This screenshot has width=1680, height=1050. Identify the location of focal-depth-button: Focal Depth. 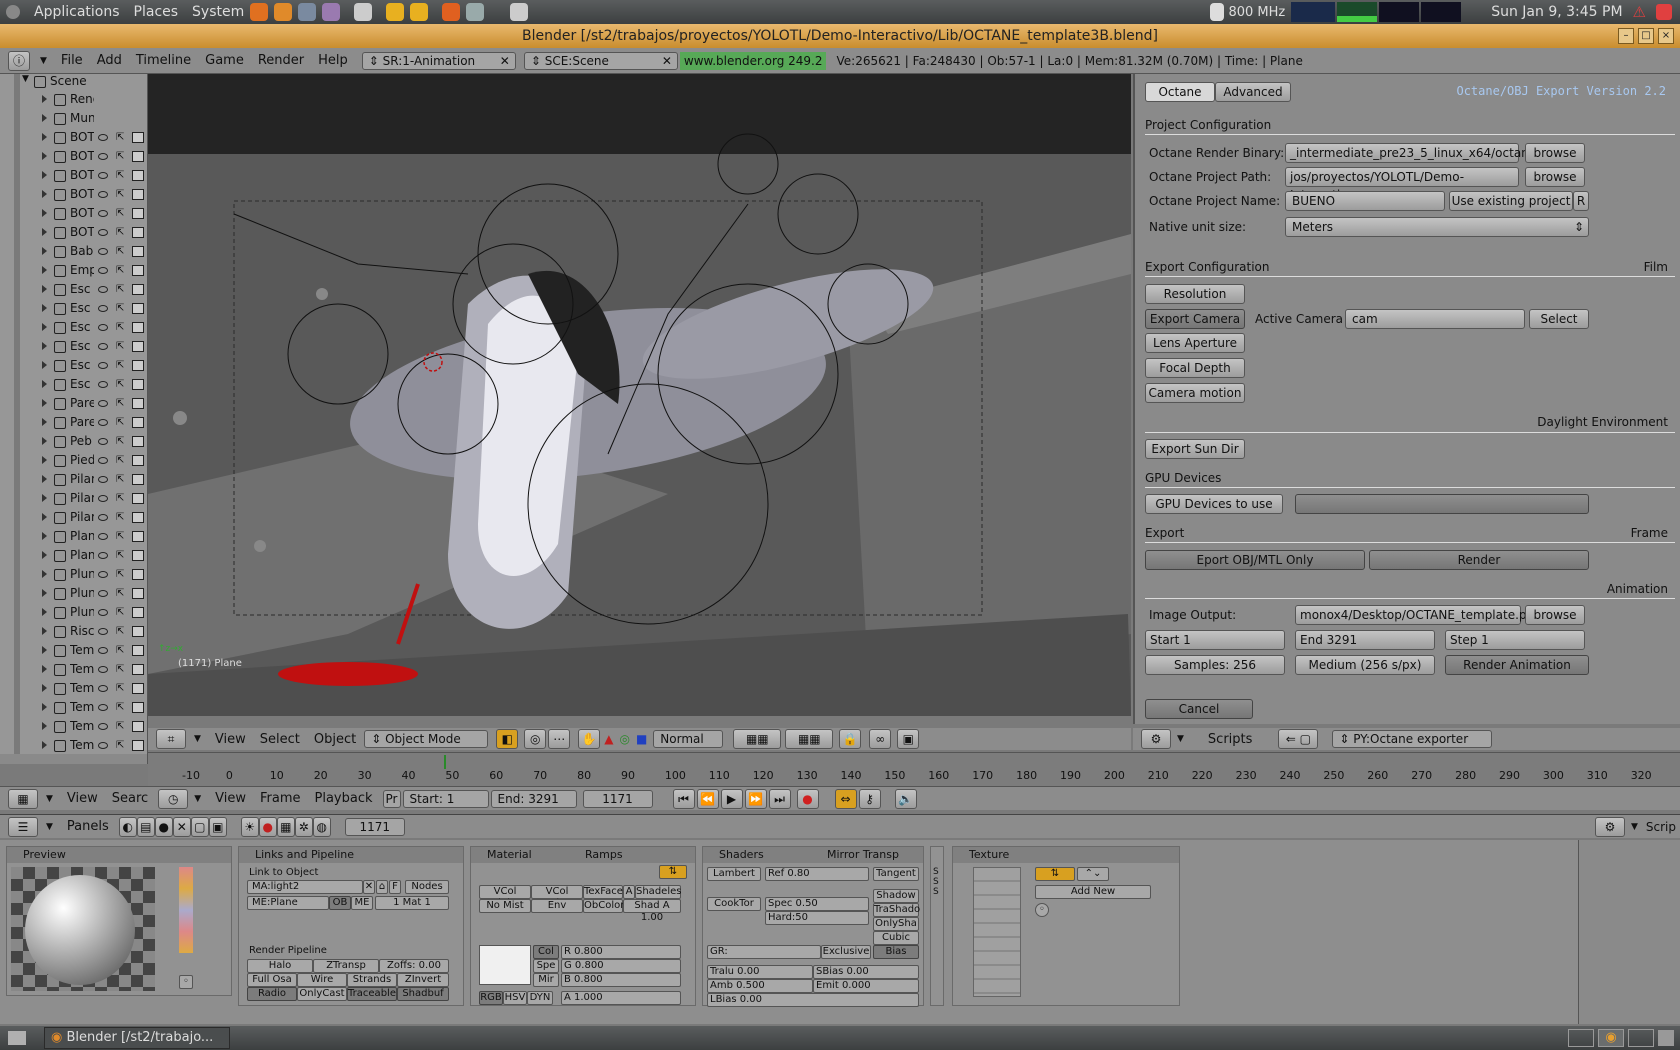
(1195, 368).